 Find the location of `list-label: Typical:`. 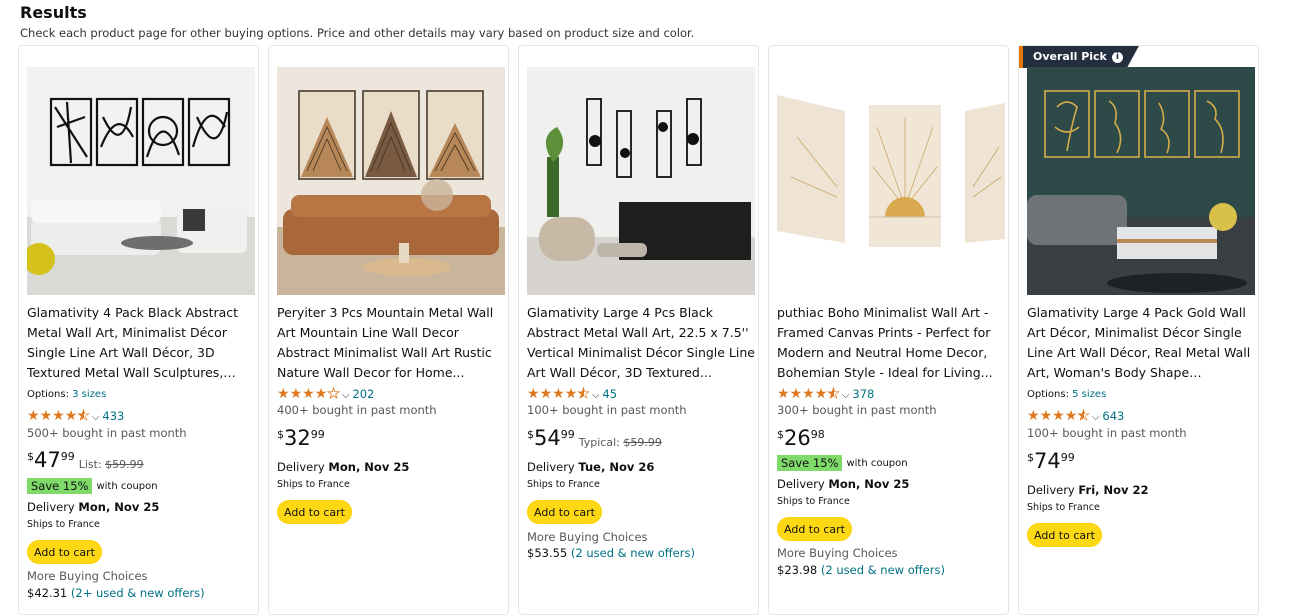

list-label: Typical: is located at coordinates (599, 442).